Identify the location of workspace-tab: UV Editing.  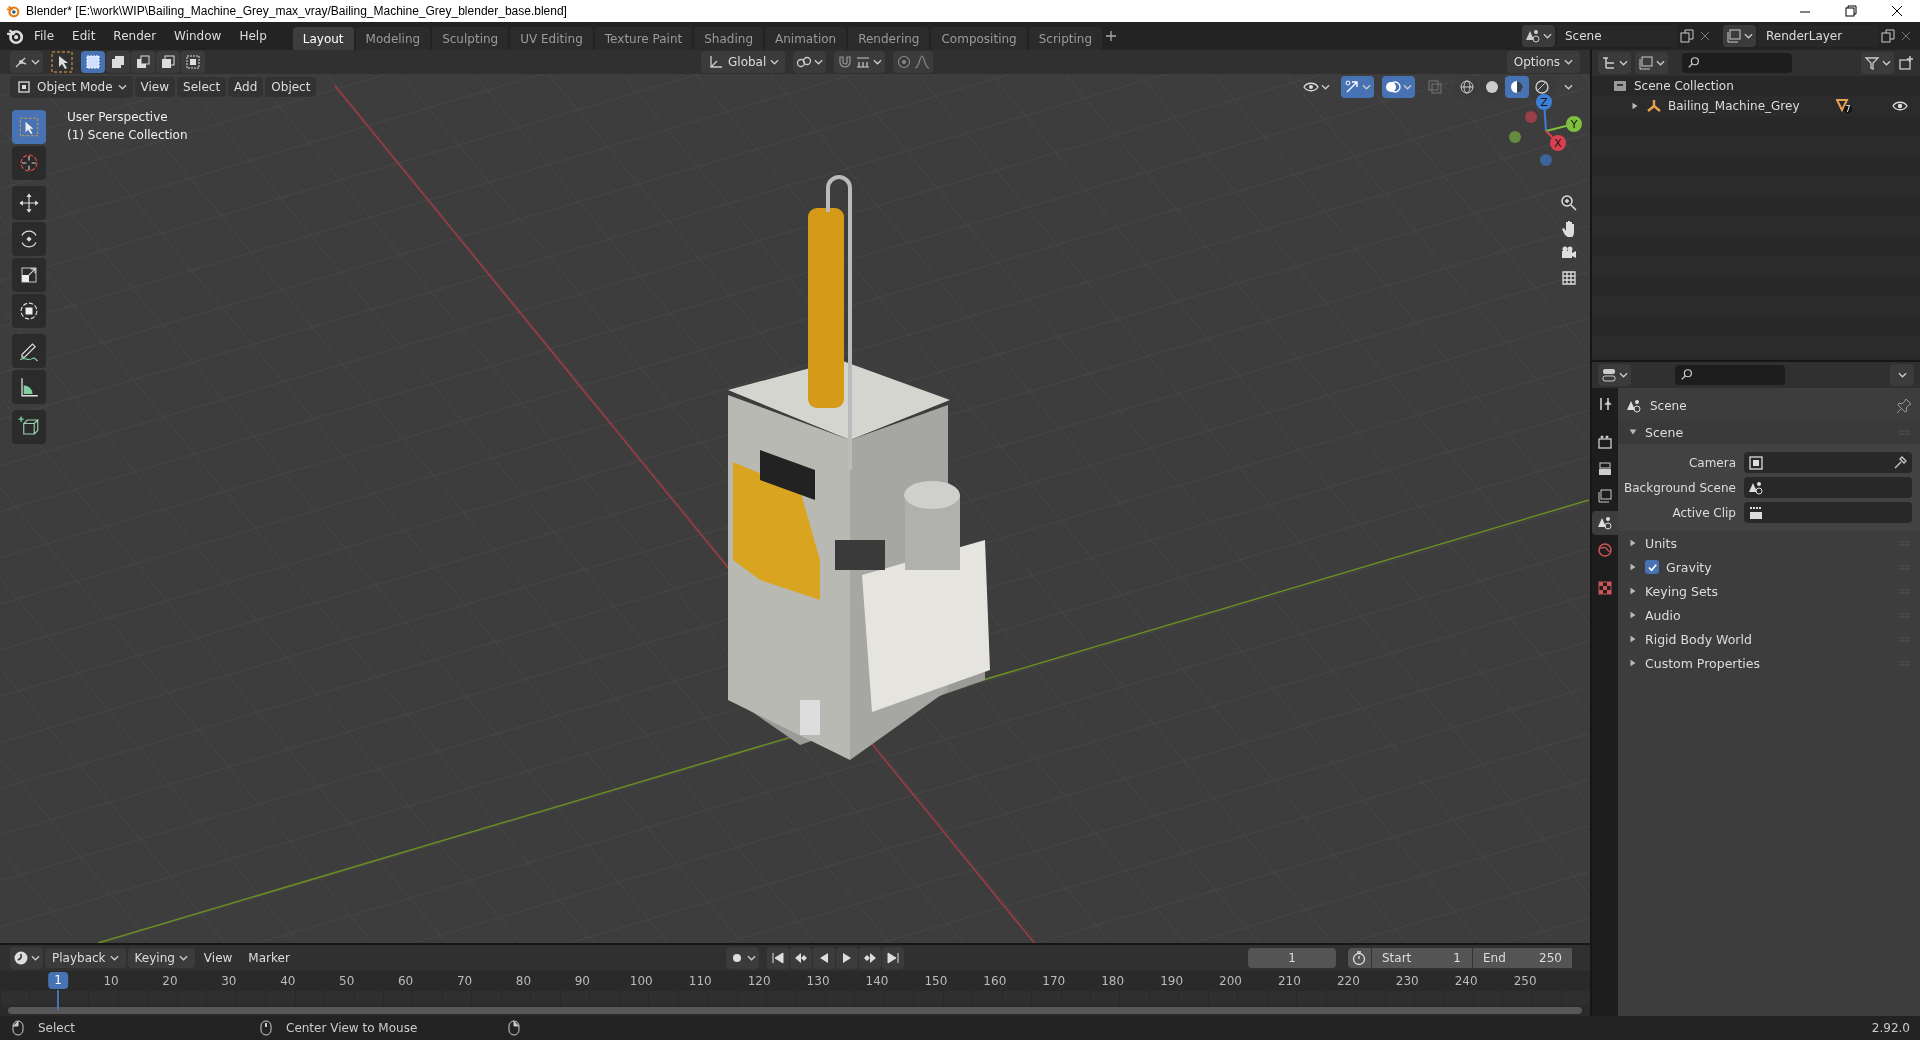
(551, 38).